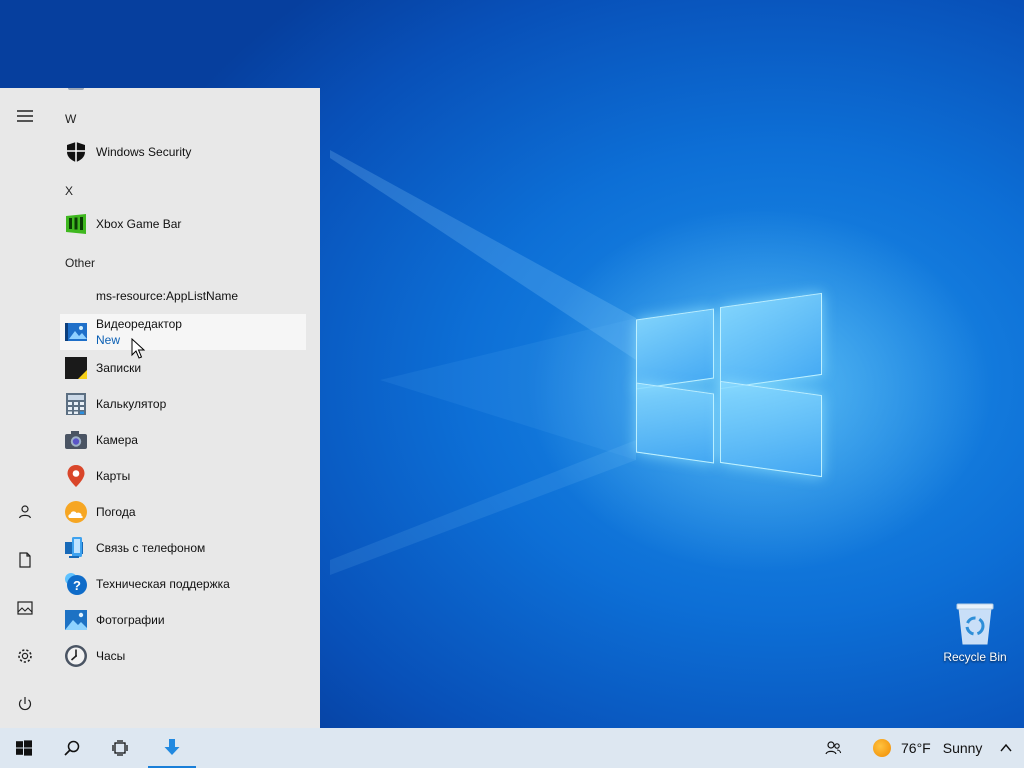 The image size is (1024, 768). Describe the element at coordinates (116, 512) in the screenshot. I see `app-label: Погода` at that location.